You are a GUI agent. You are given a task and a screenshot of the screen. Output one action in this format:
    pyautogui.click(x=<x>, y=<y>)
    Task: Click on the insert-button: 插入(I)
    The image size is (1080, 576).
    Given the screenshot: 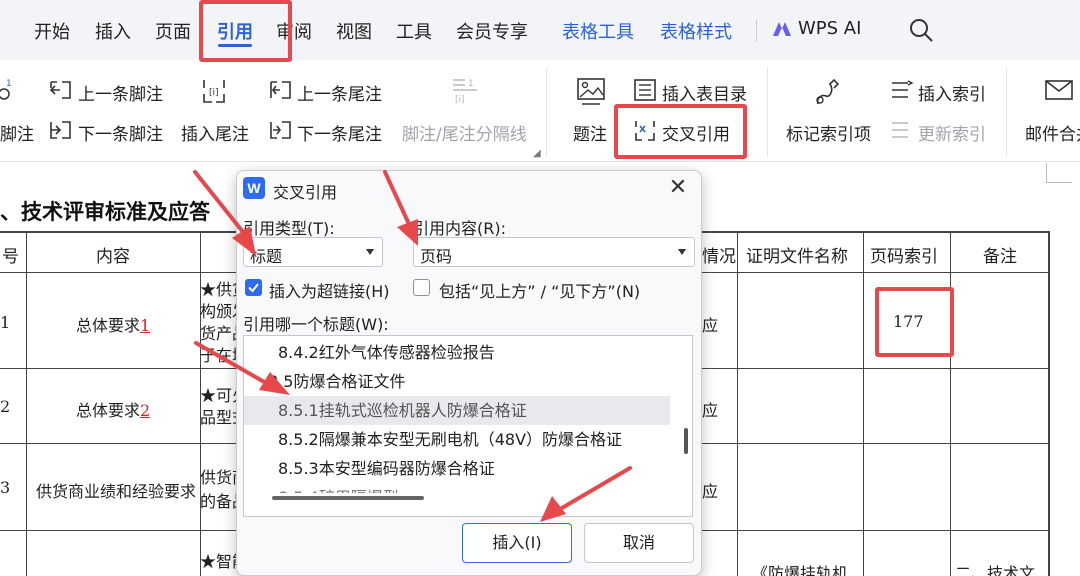 What is the action you would take?
    pyautogui.click(x=517, y=543)
    